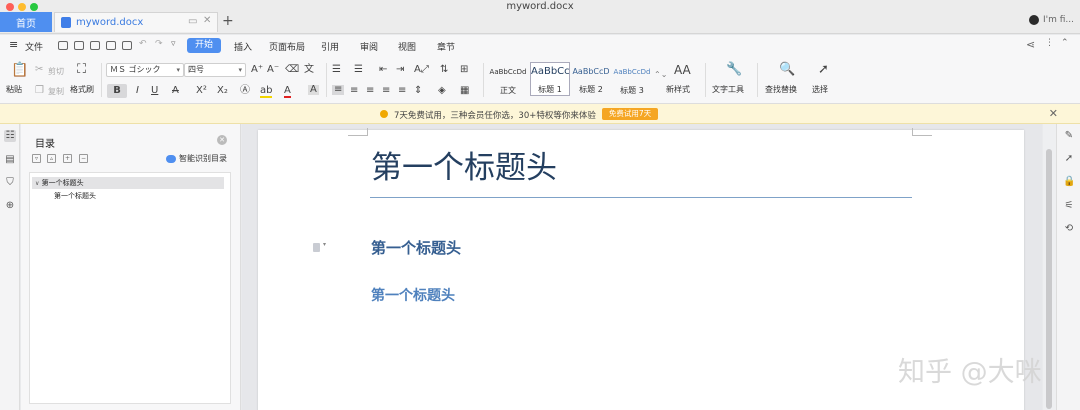 Image resolution: width=1080 pixels, height=410 pixels. What do you see at coordinates (81, 69) in the screenshot?
I see `format-painter-icon: ⛶` at bounding box center [81, 69].